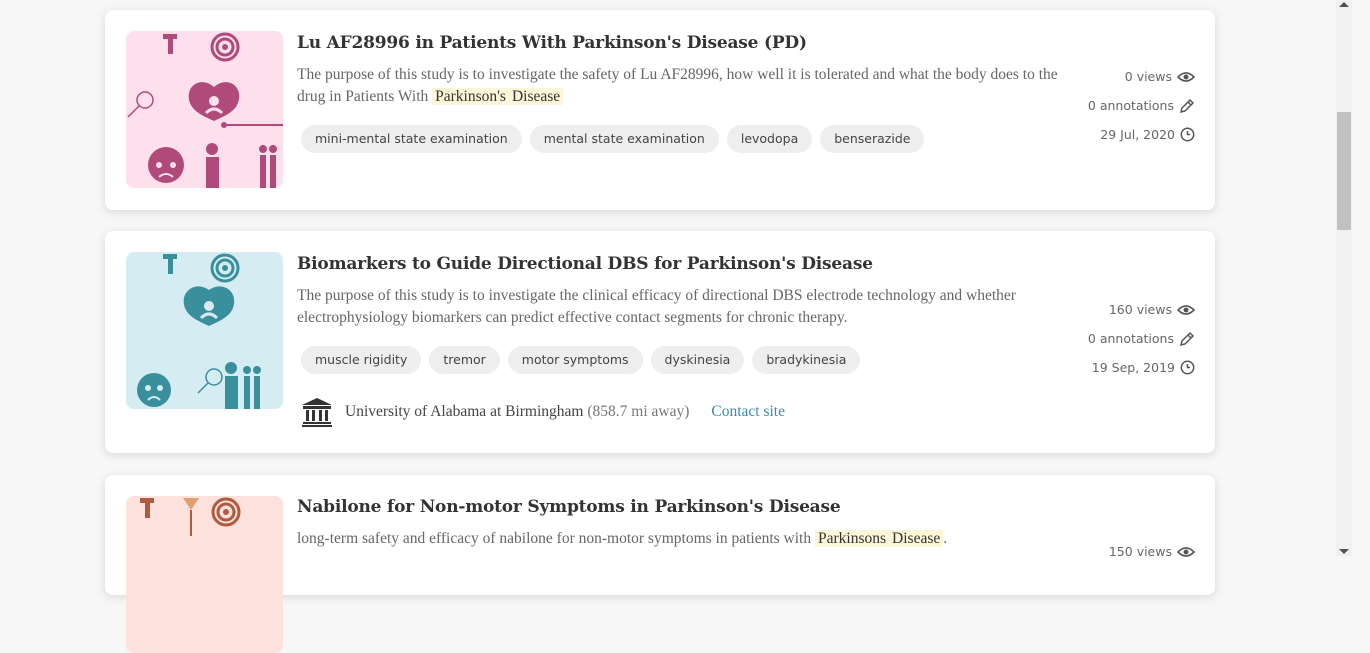 This screenshot has height=653, width=1370. I want to click on trial-meta: 160 views 0 annotations 19 Sep, 2019, so click(1115, 338).